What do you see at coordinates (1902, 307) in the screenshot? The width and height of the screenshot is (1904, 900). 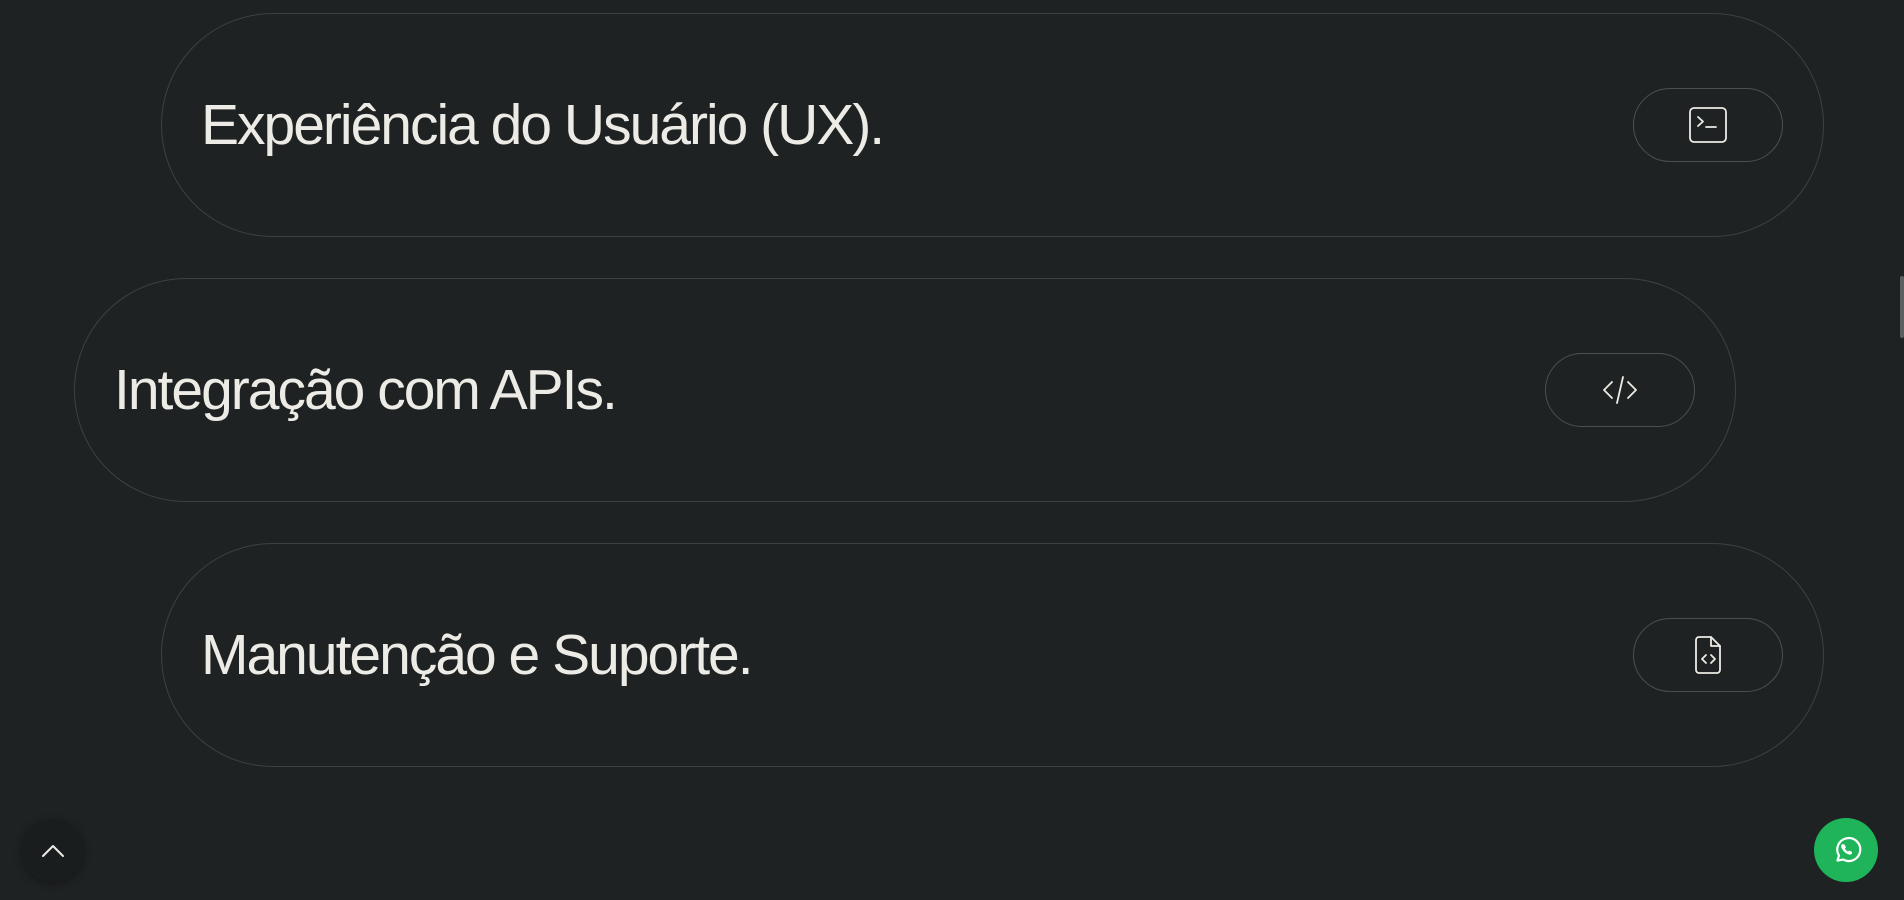 I see `scrollbar-thumb` at bounding box center [1902, 307].